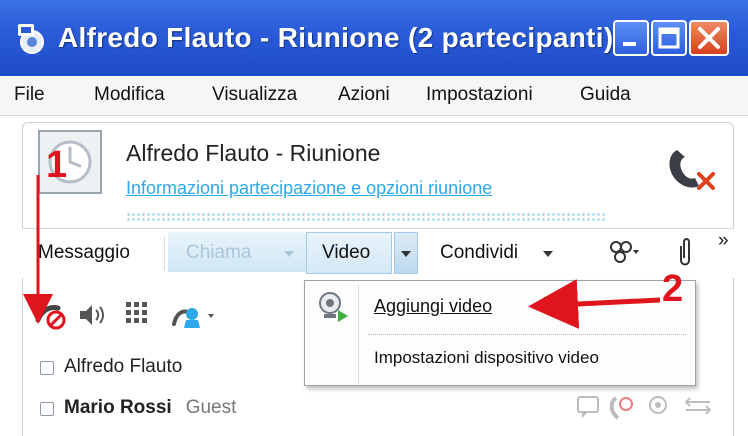 This screenshot has height=436, width=748. What do you see at coordinates (673, 289) in the screenshot?
I see `annotation-step-2: 2` at bounding box center [673, 289].